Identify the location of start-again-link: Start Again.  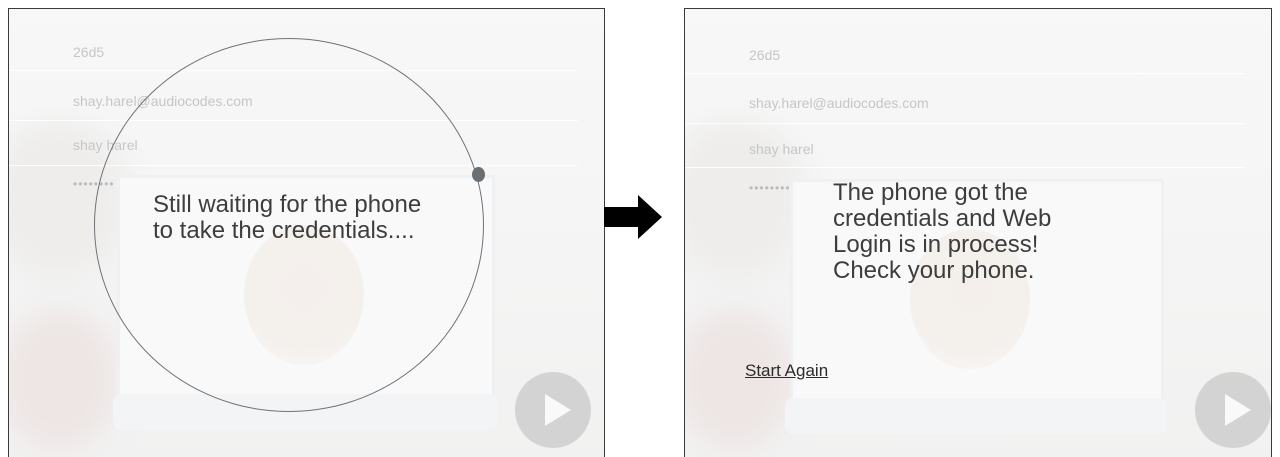
(786, 371).